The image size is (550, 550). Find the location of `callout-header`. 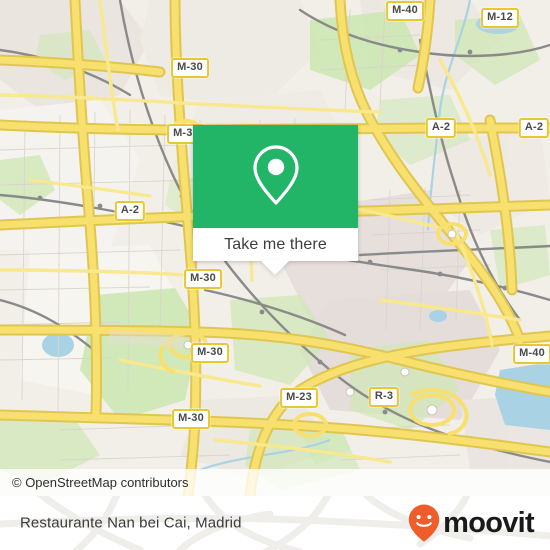

callout-header is located at coordinates (275, 176).